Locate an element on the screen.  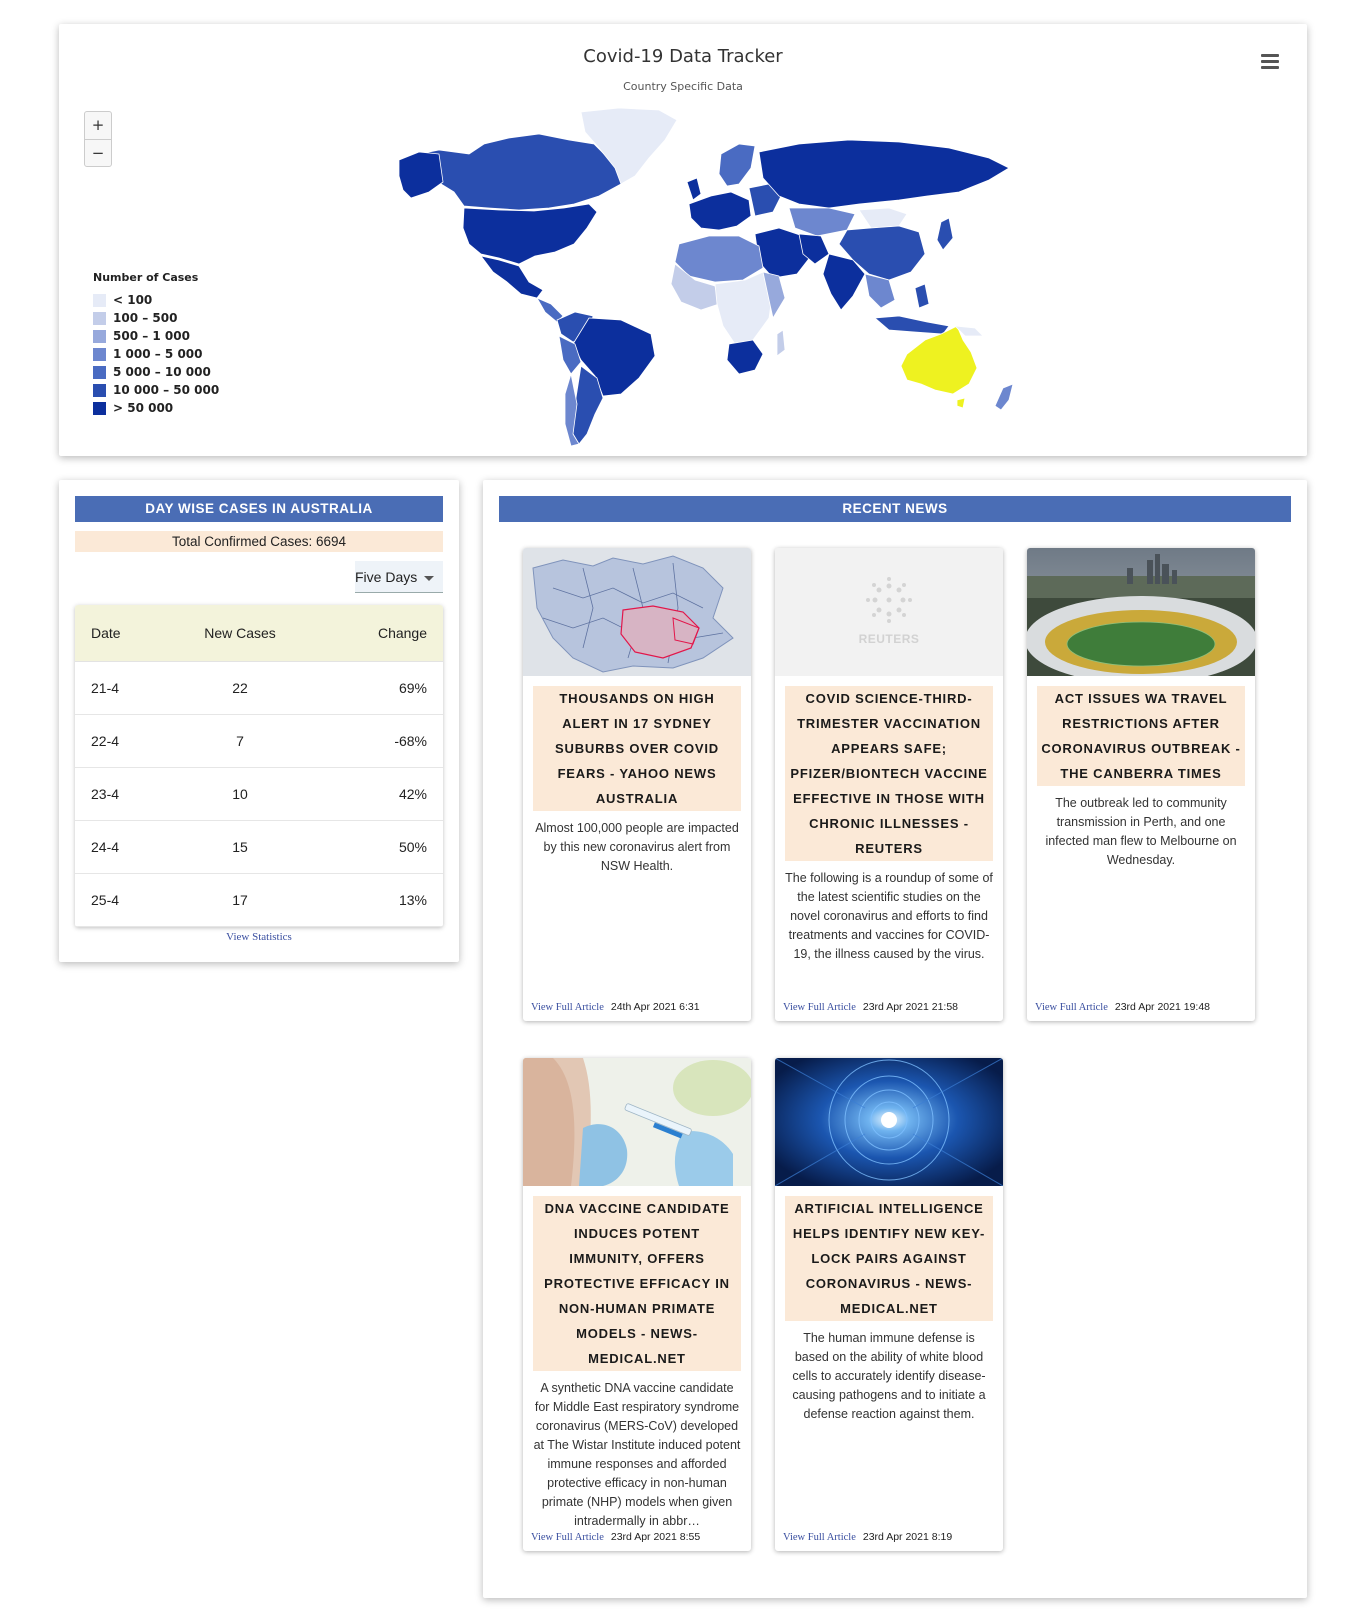
country-mongolia is located at coordinates (883, 218).